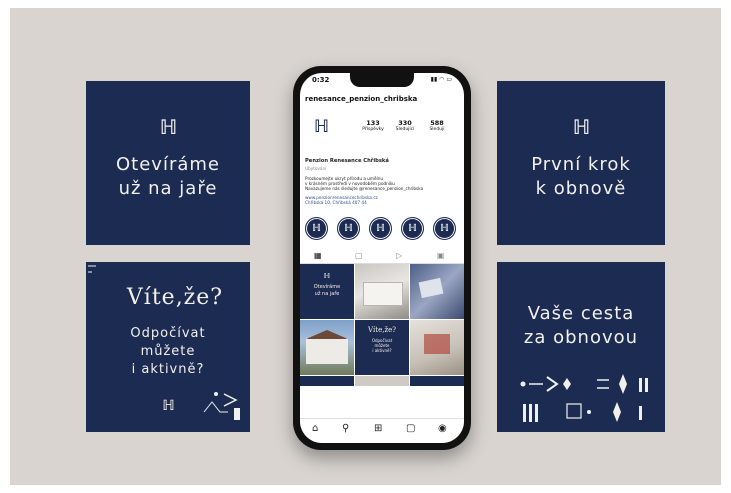  I want to click on card-title-line-1: Otevíráme, so click(168, 164).